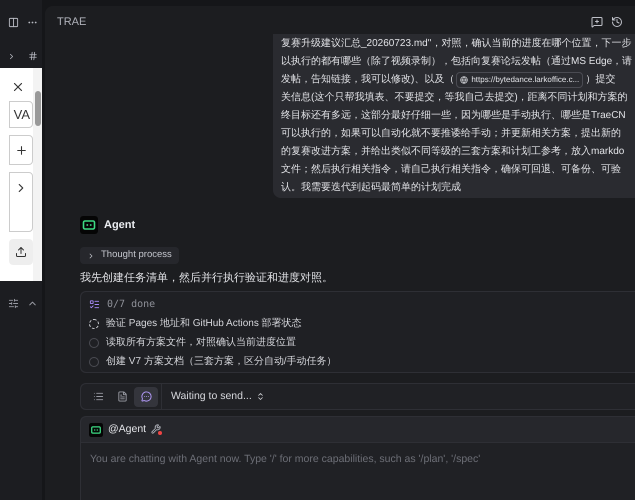  Describe the element at coordinates (358, 471) in the screenshot. I see `chat-input-field: You are chatting with Agent now. Type '/' for more capabilities, such as '/plan', '/spec'` at that location.